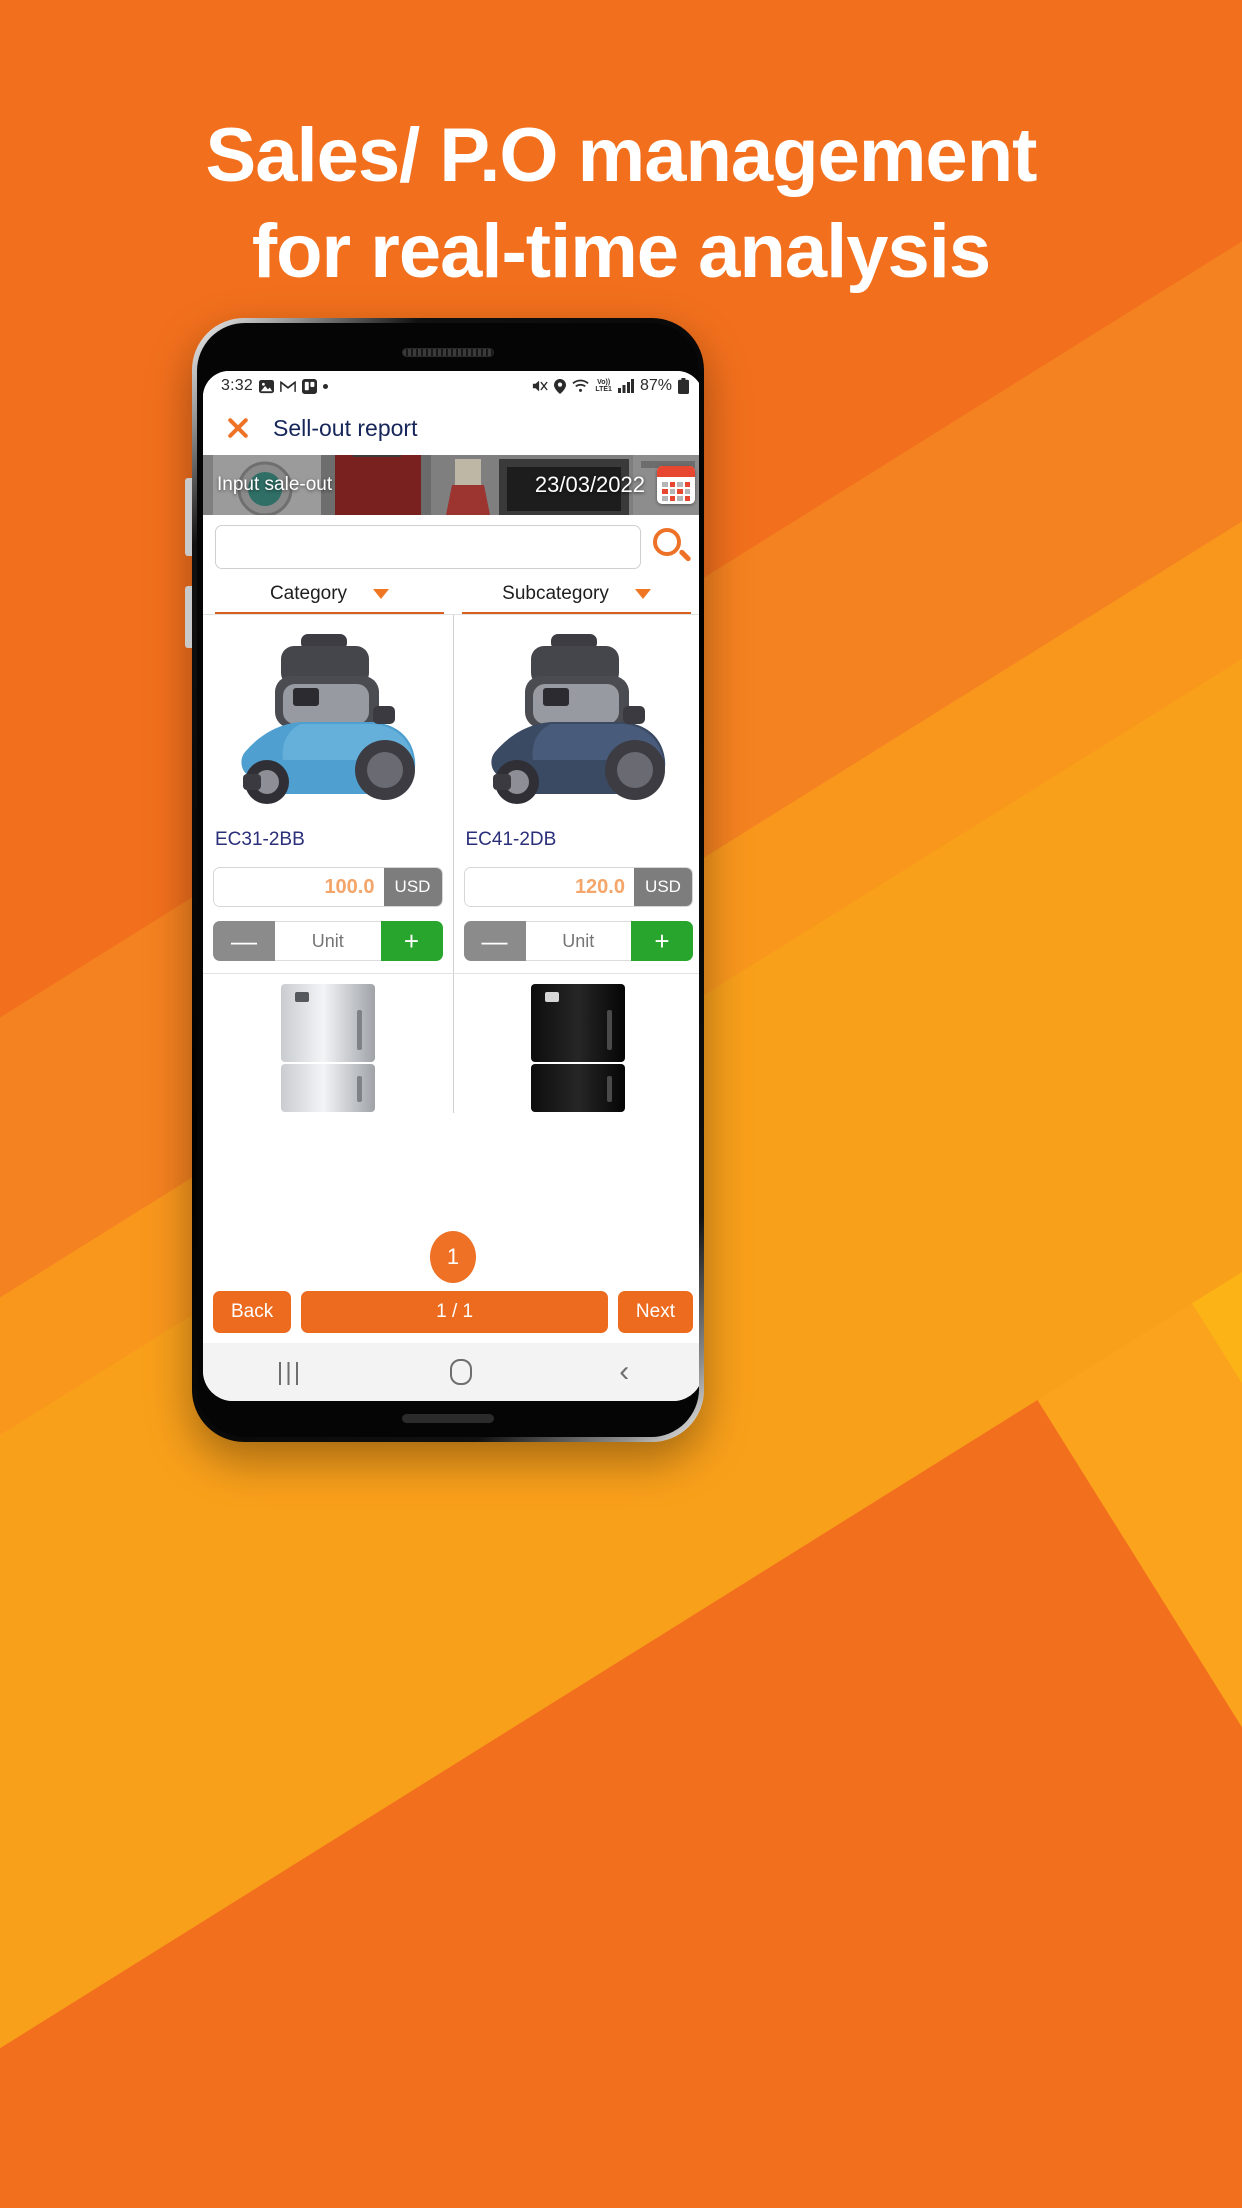 The image size is (1242, 2208). Describe the element at coordinates (288, 386) in the screenshot. I see `gmail-icon` at that location.